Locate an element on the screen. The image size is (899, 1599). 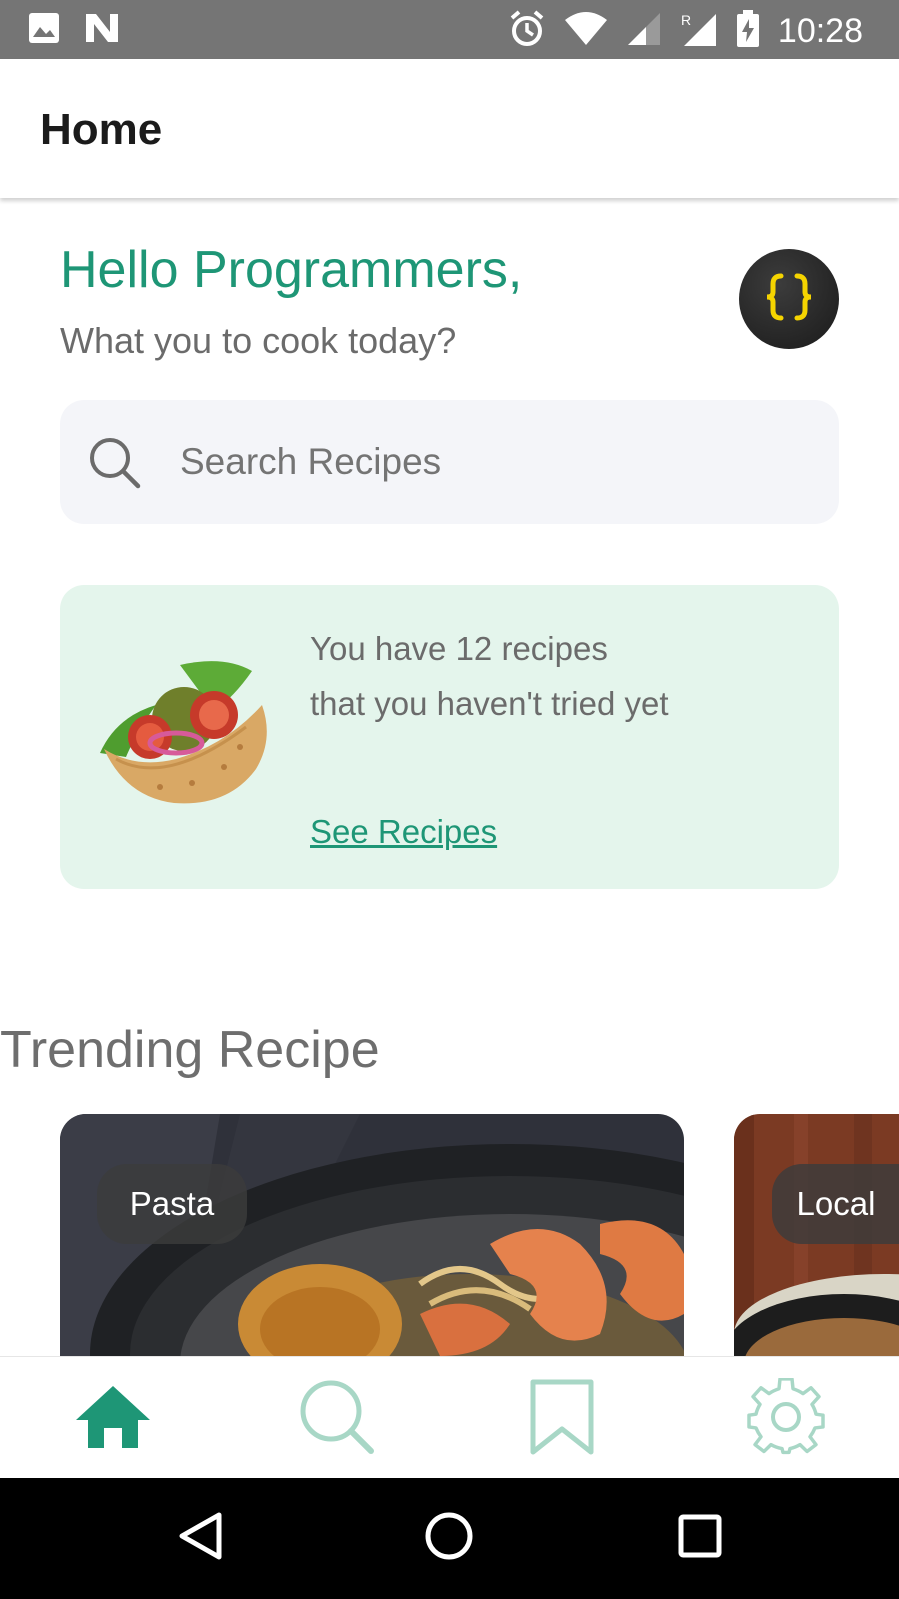
home-circle-icon is located at coordinates (449, 1538).